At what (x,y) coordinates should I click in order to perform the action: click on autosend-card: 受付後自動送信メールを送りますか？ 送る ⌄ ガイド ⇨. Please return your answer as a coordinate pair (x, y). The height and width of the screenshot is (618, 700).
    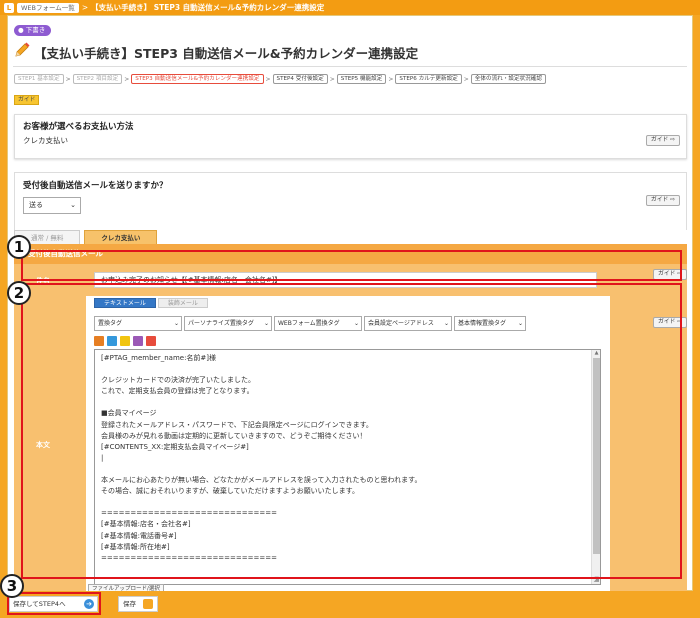
    Looking at the image, I should click on (350, 201).